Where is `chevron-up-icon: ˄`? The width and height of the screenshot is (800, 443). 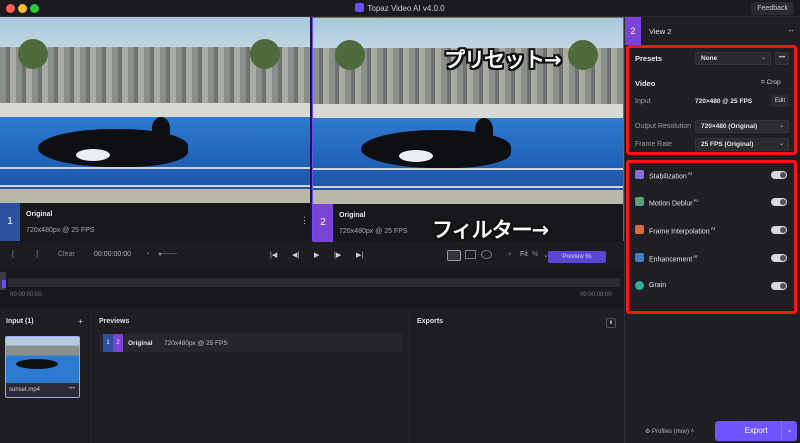 chevron-up-icon: ˄ is located at coordinates (692, 432).